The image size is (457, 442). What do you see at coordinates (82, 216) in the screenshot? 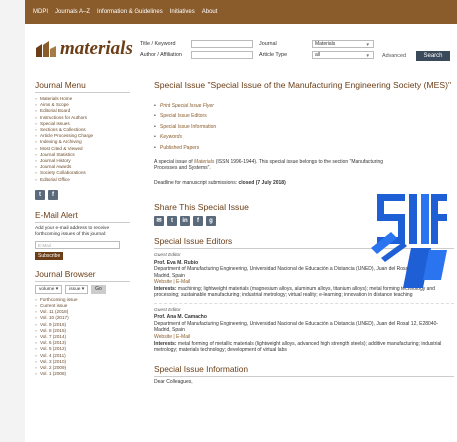
I see `email-alert-title: E-Mail Alert` at bounding box center [82, 216].